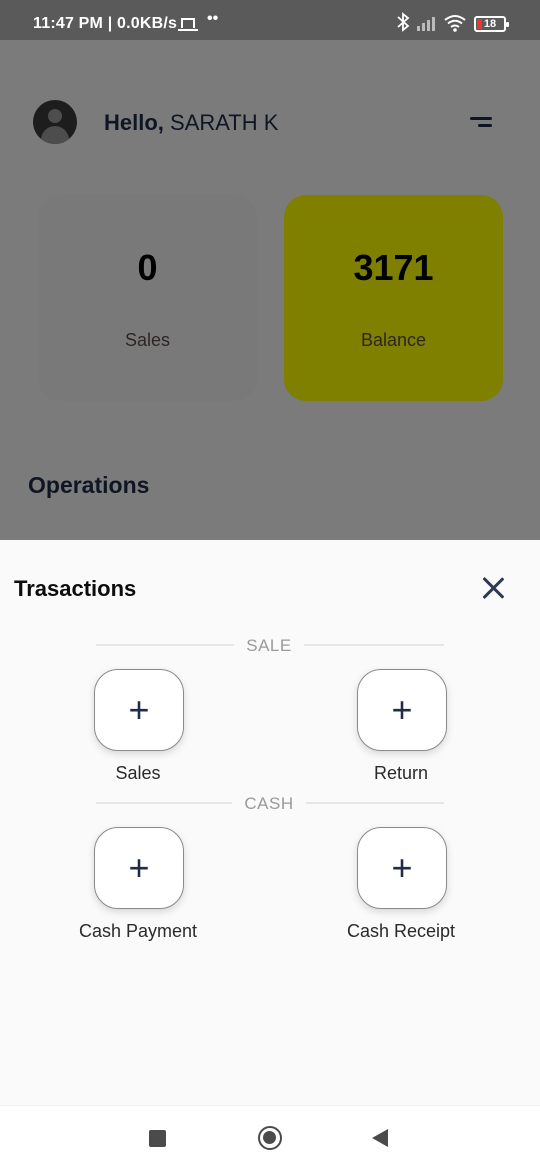 This screenshot has width=540, height=1170. I want to click on cash-receipt-button: +, so click(402, 868).